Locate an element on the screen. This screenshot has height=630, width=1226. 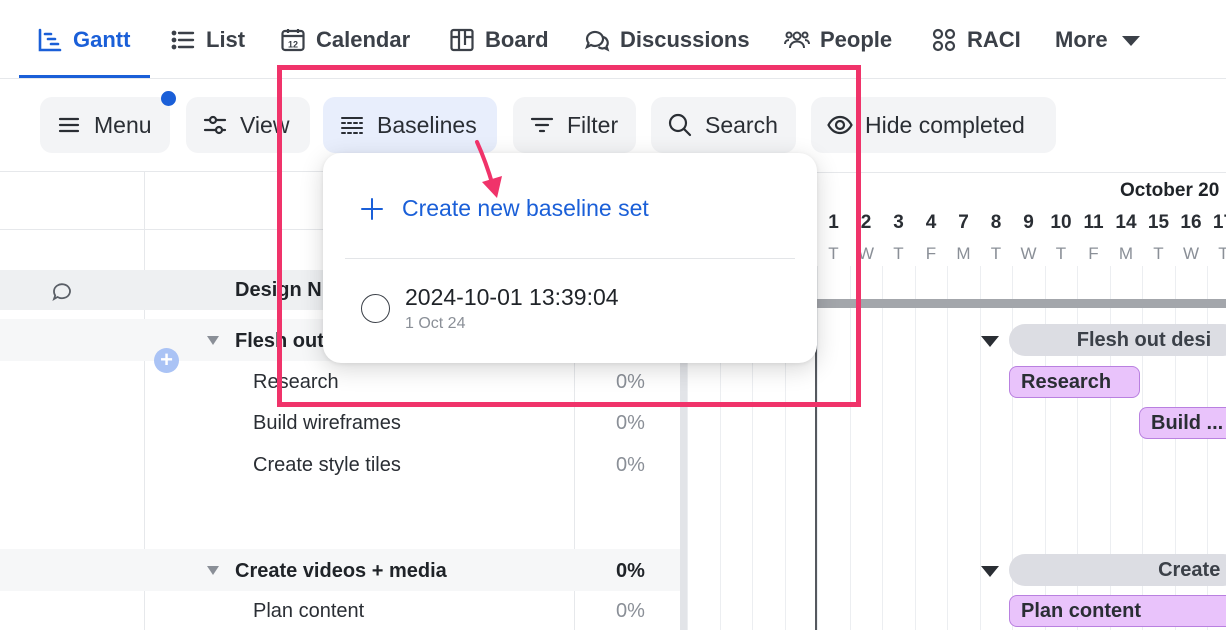
tab-gantt: Gantt is located at coordinates (83, 39).